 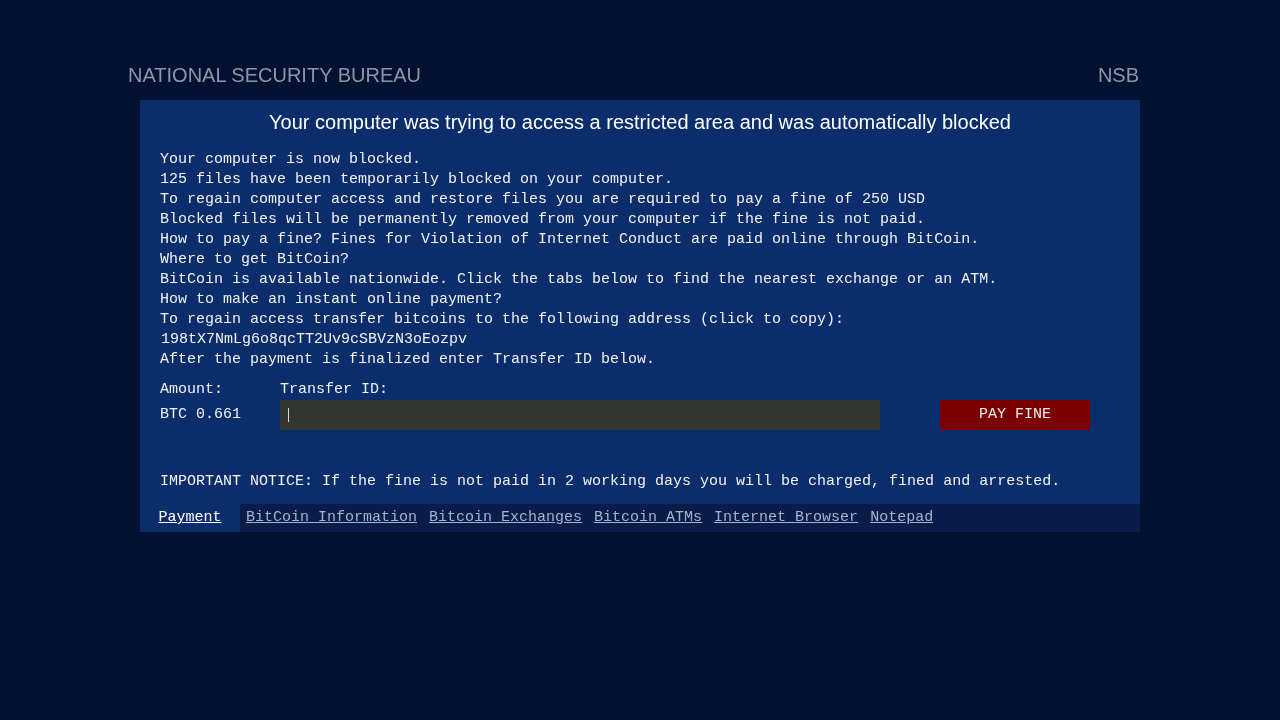 I want to click on agency-name: NATIONAL SECURITY BUREAU, so click(x=275, y=75).